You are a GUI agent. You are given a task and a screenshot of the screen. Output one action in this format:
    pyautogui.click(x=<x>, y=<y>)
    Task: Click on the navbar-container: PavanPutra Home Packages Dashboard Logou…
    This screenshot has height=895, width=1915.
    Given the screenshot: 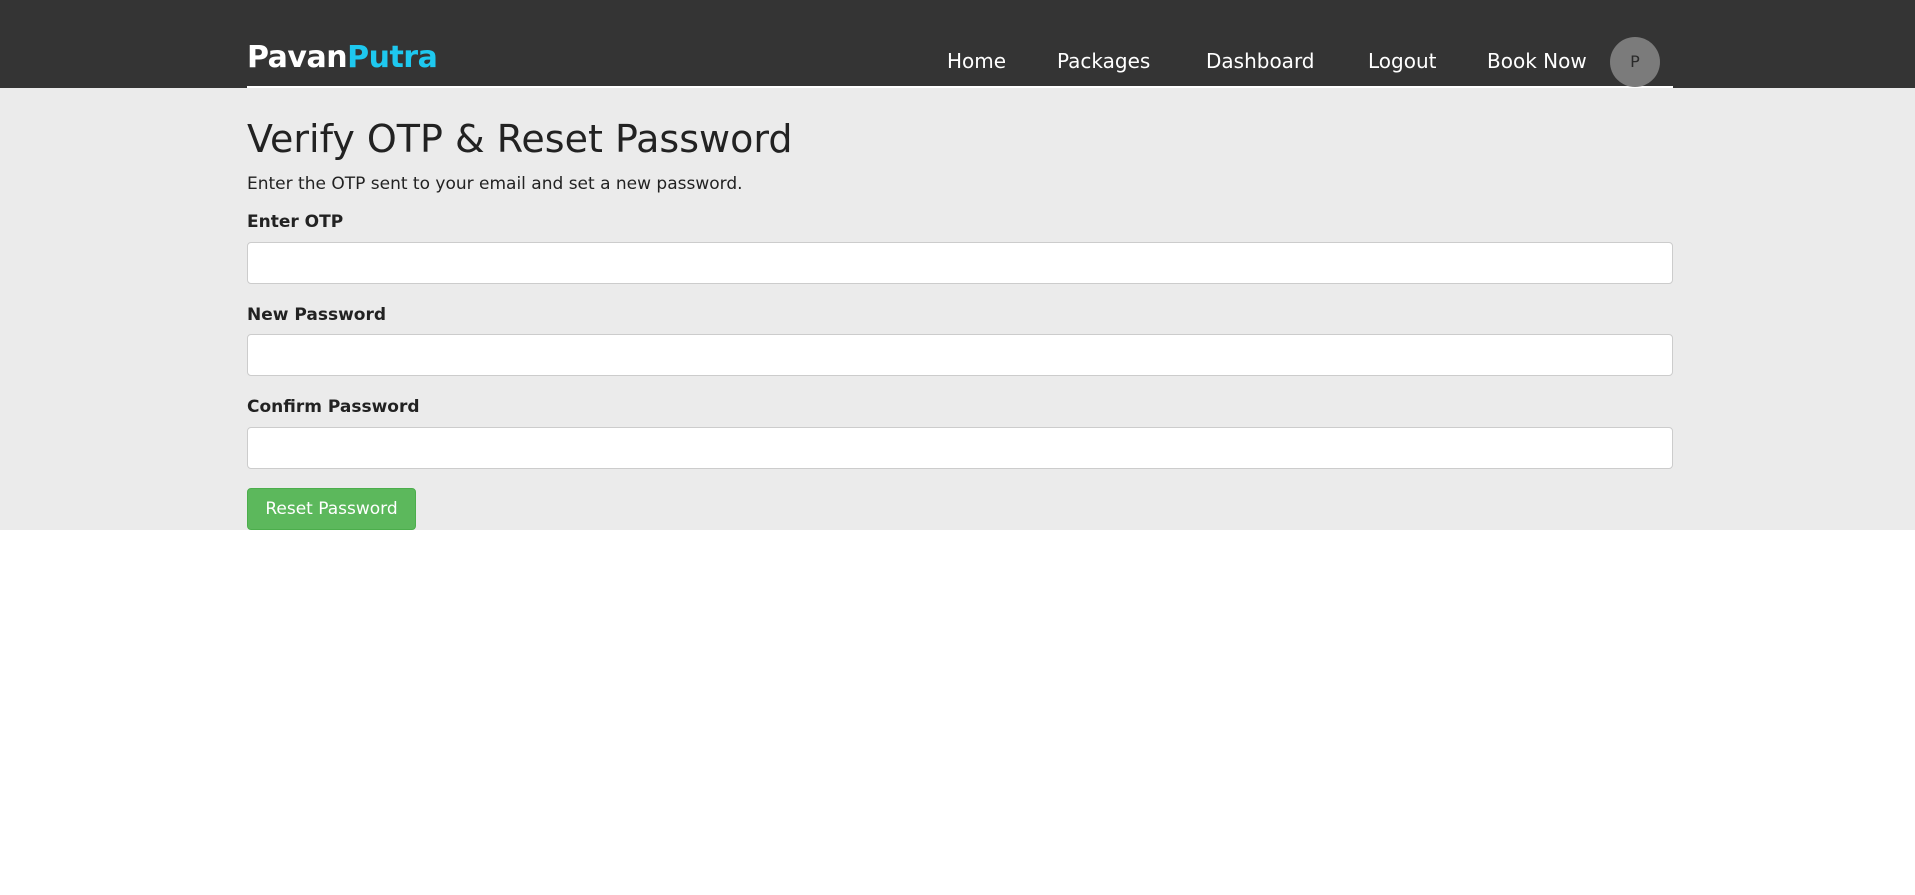 What is the action you would take?
    pyautogui.click(x=960, y=44)
    